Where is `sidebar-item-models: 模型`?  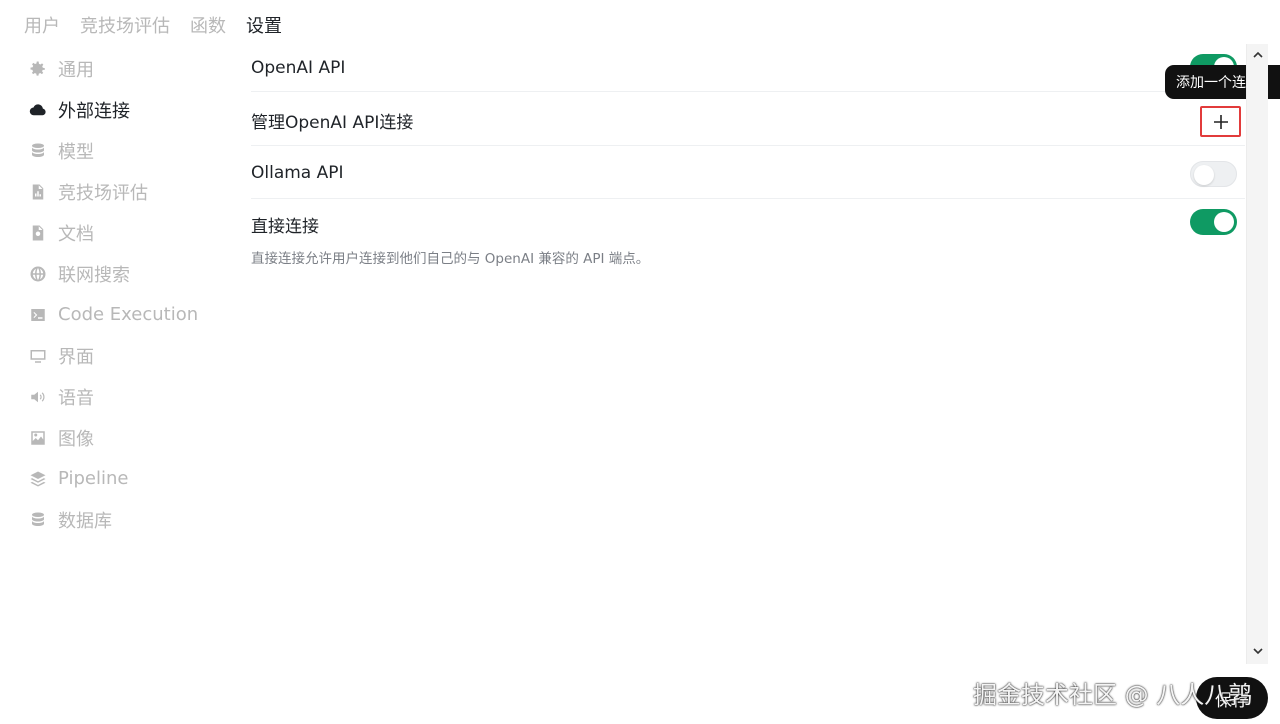
sidebar-item-models: 模型 is located at coordinates (128, 150).